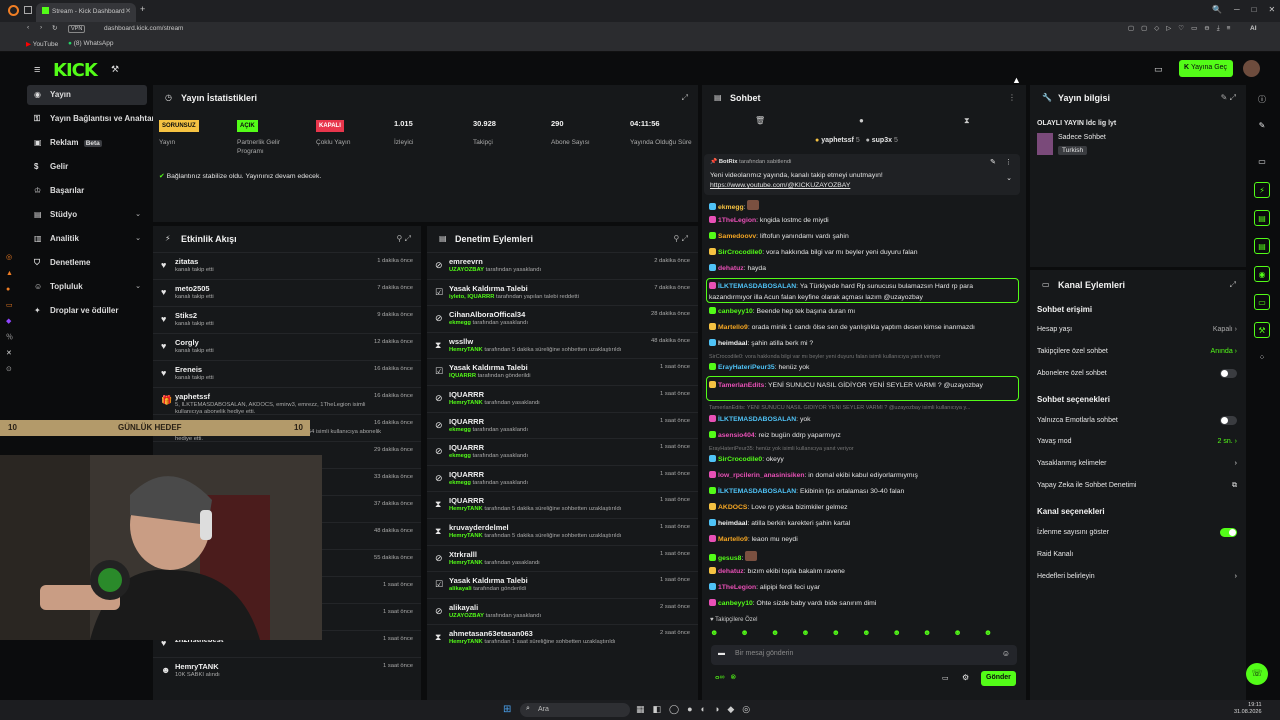 The image size is (1280, 720). I want to click on twitch-icon: ◆, so click(11, 322).